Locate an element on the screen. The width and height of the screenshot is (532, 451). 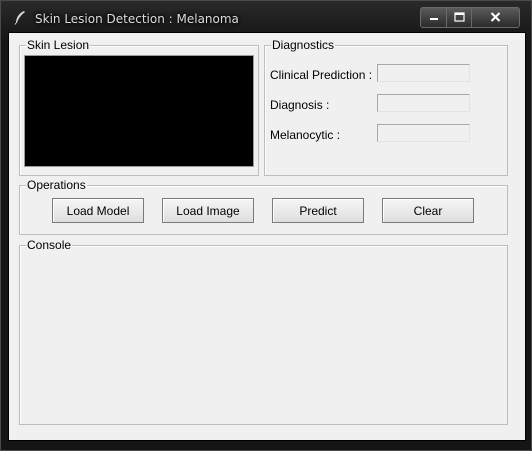
window-controls is located at coordinates (470, 17).